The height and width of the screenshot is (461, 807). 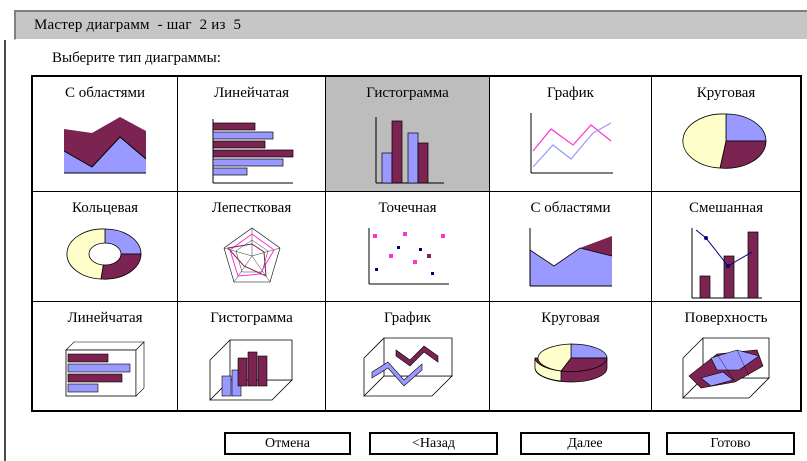 I want to click on area-3d-chart-icon, so click(x=570, y=257).